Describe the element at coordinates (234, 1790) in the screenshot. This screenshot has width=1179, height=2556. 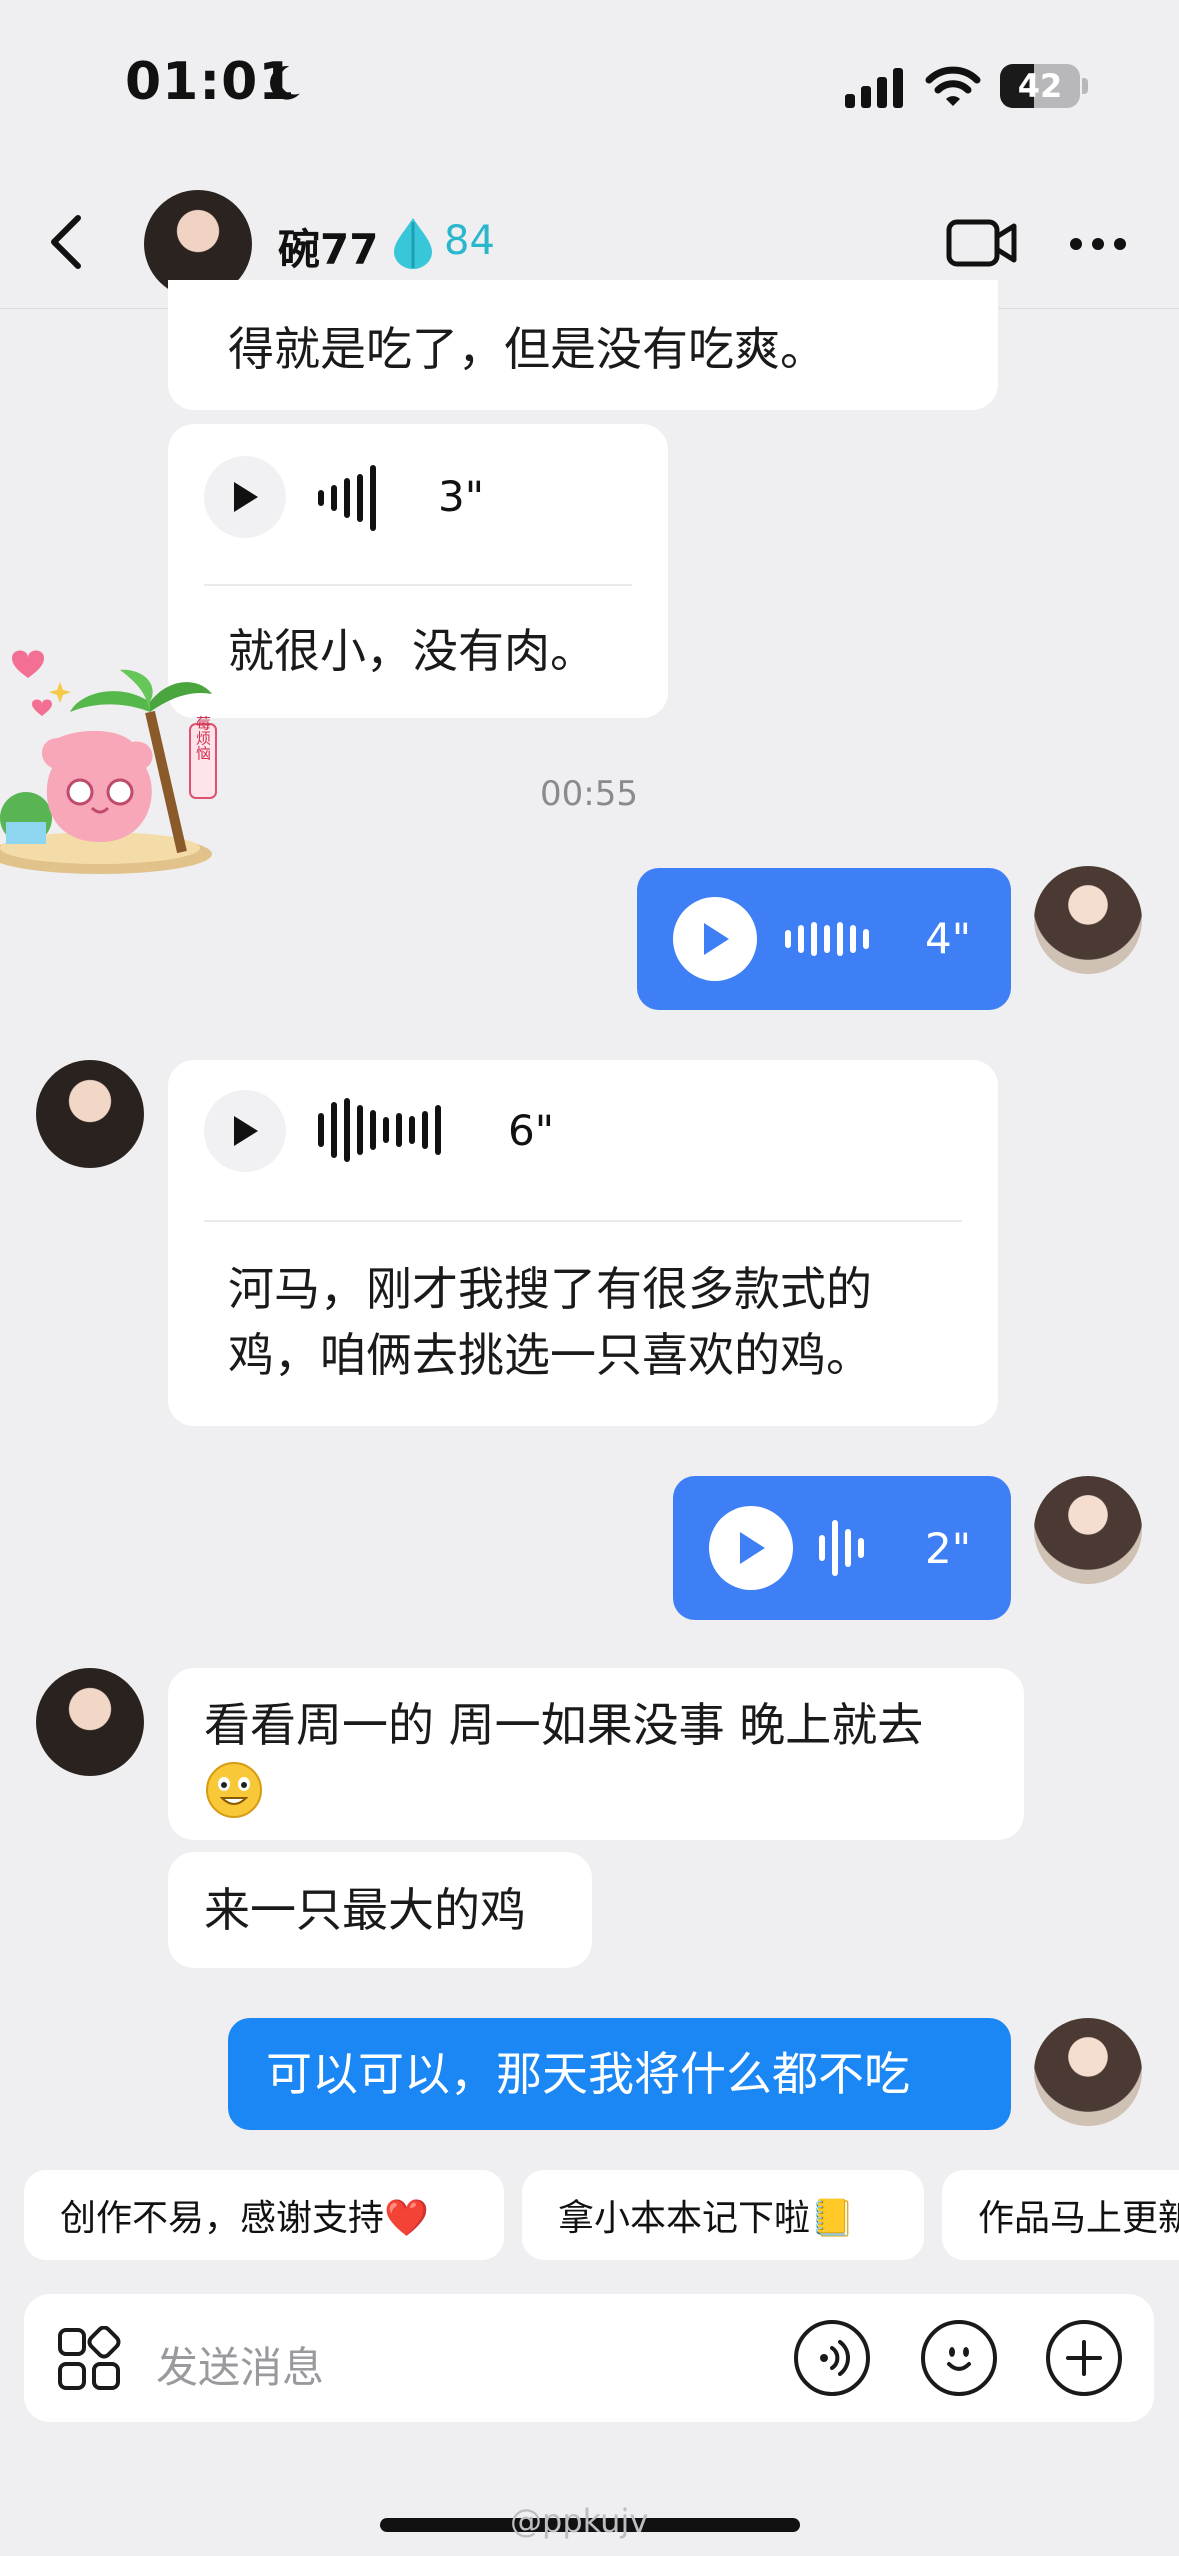
I see `emoji-grin-icon` at that location.